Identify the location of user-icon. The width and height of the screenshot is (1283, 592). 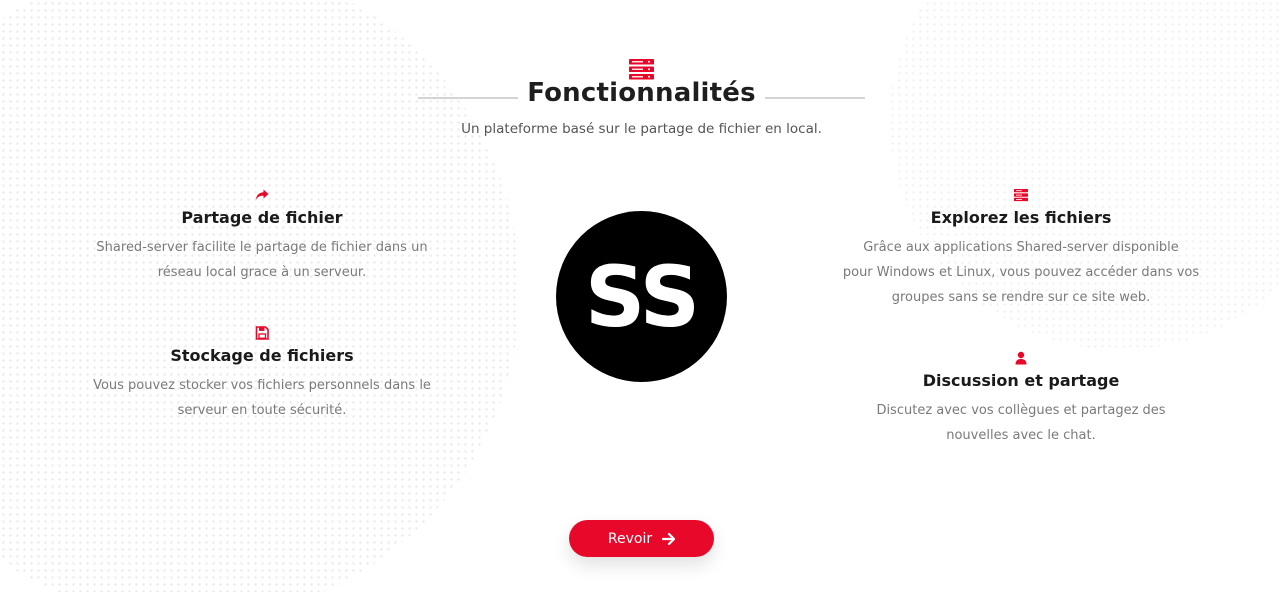
(1021, 358).